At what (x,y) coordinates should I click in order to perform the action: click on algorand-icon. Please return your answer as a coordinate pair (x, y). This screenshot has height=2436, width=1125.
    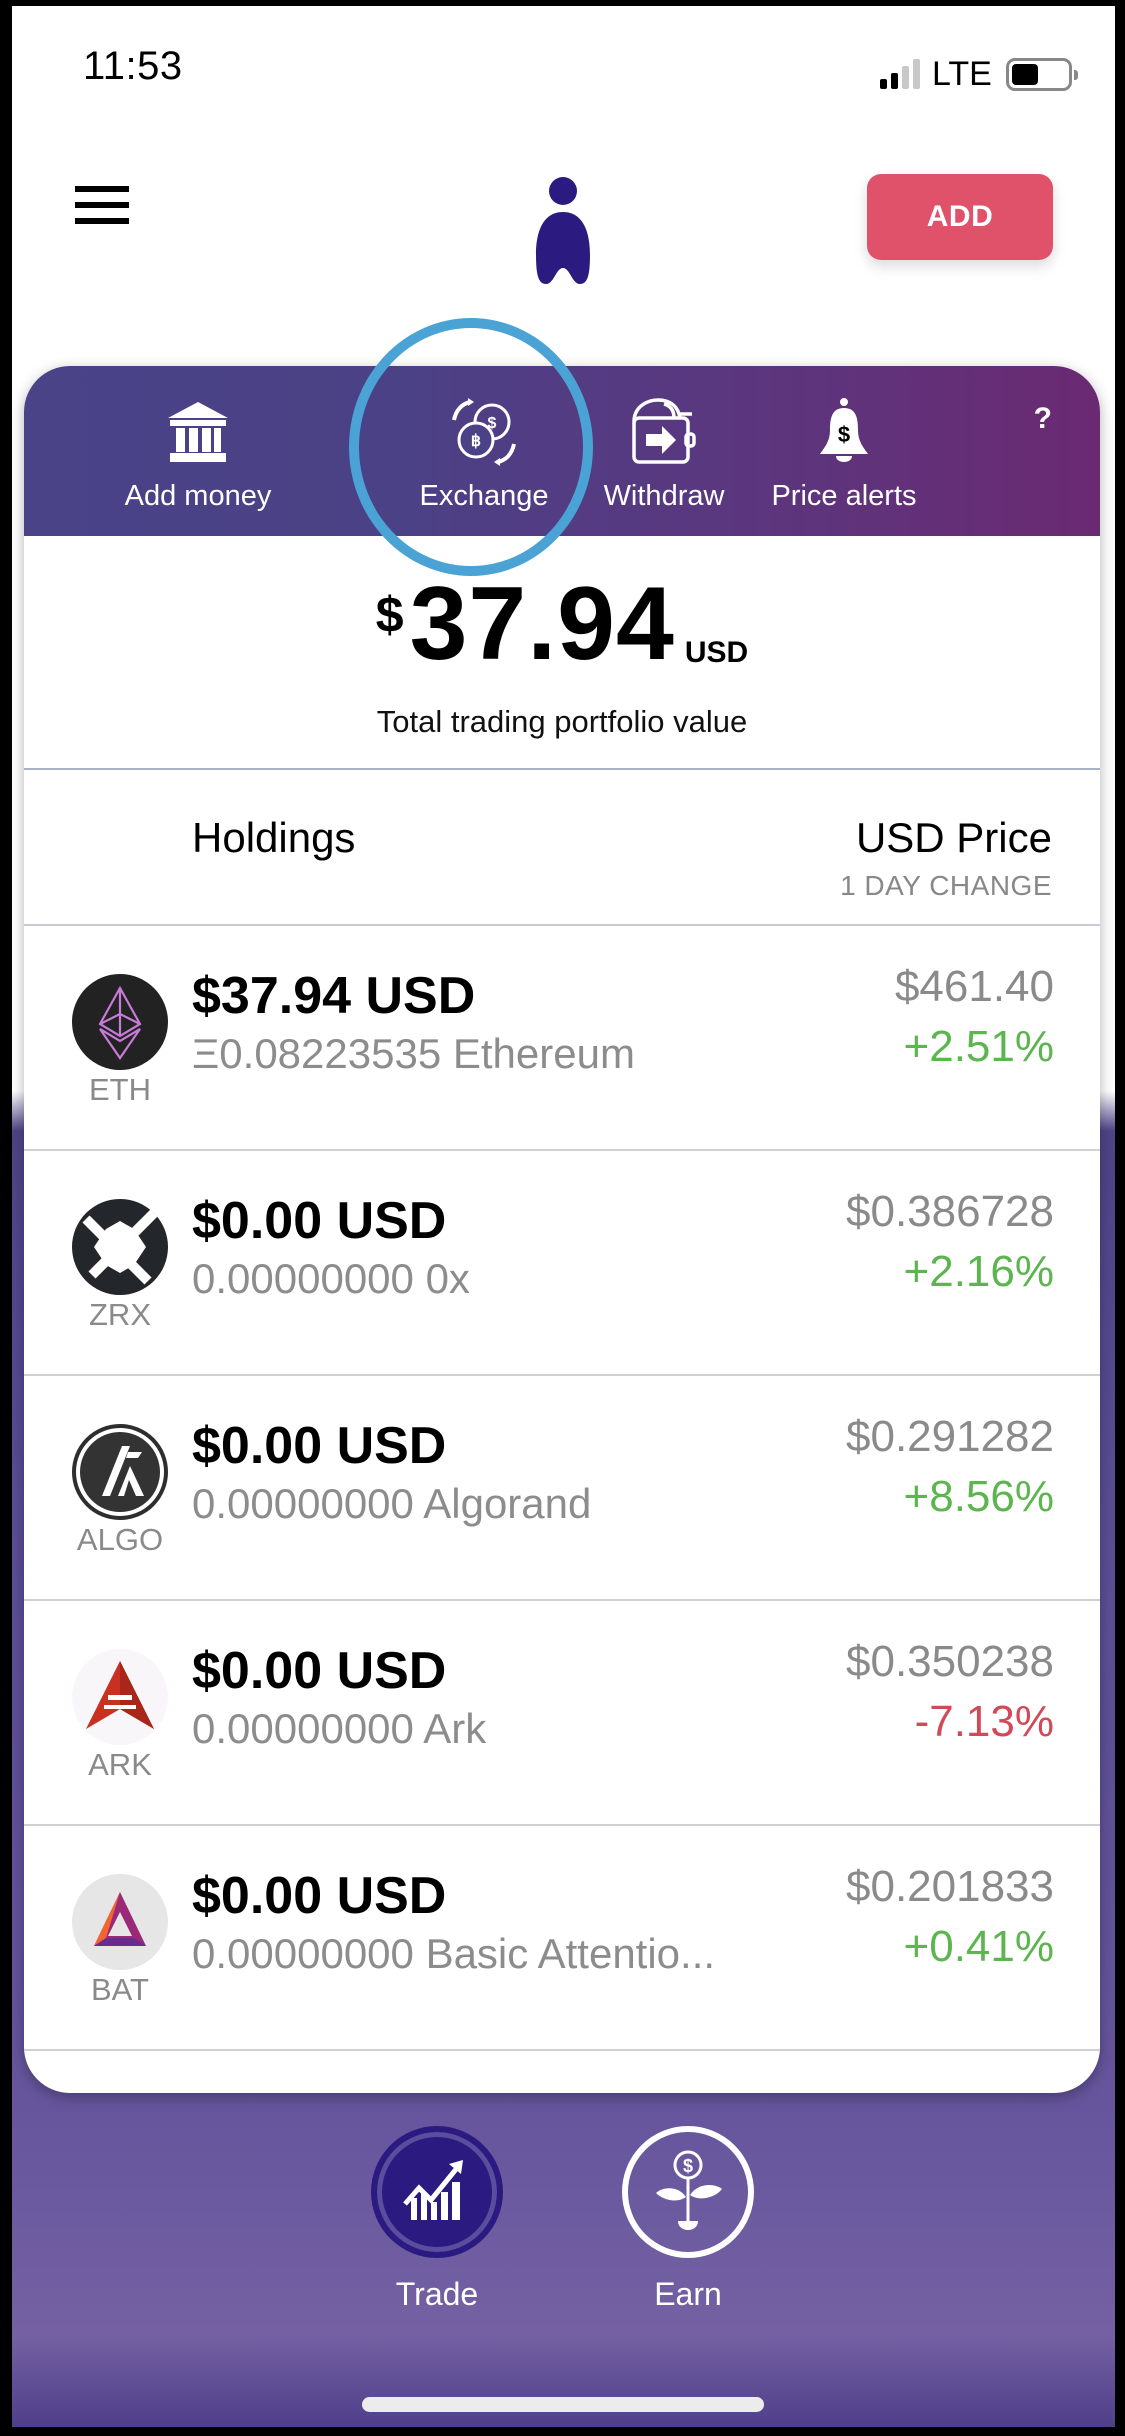
    Looking at the image, I should click on (120, 1472).